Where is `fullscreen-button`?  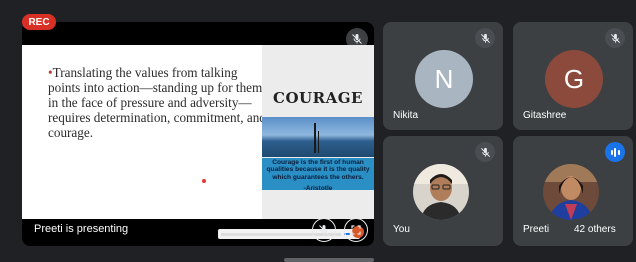 fullscreen-button is located at coordinates (356, 230).